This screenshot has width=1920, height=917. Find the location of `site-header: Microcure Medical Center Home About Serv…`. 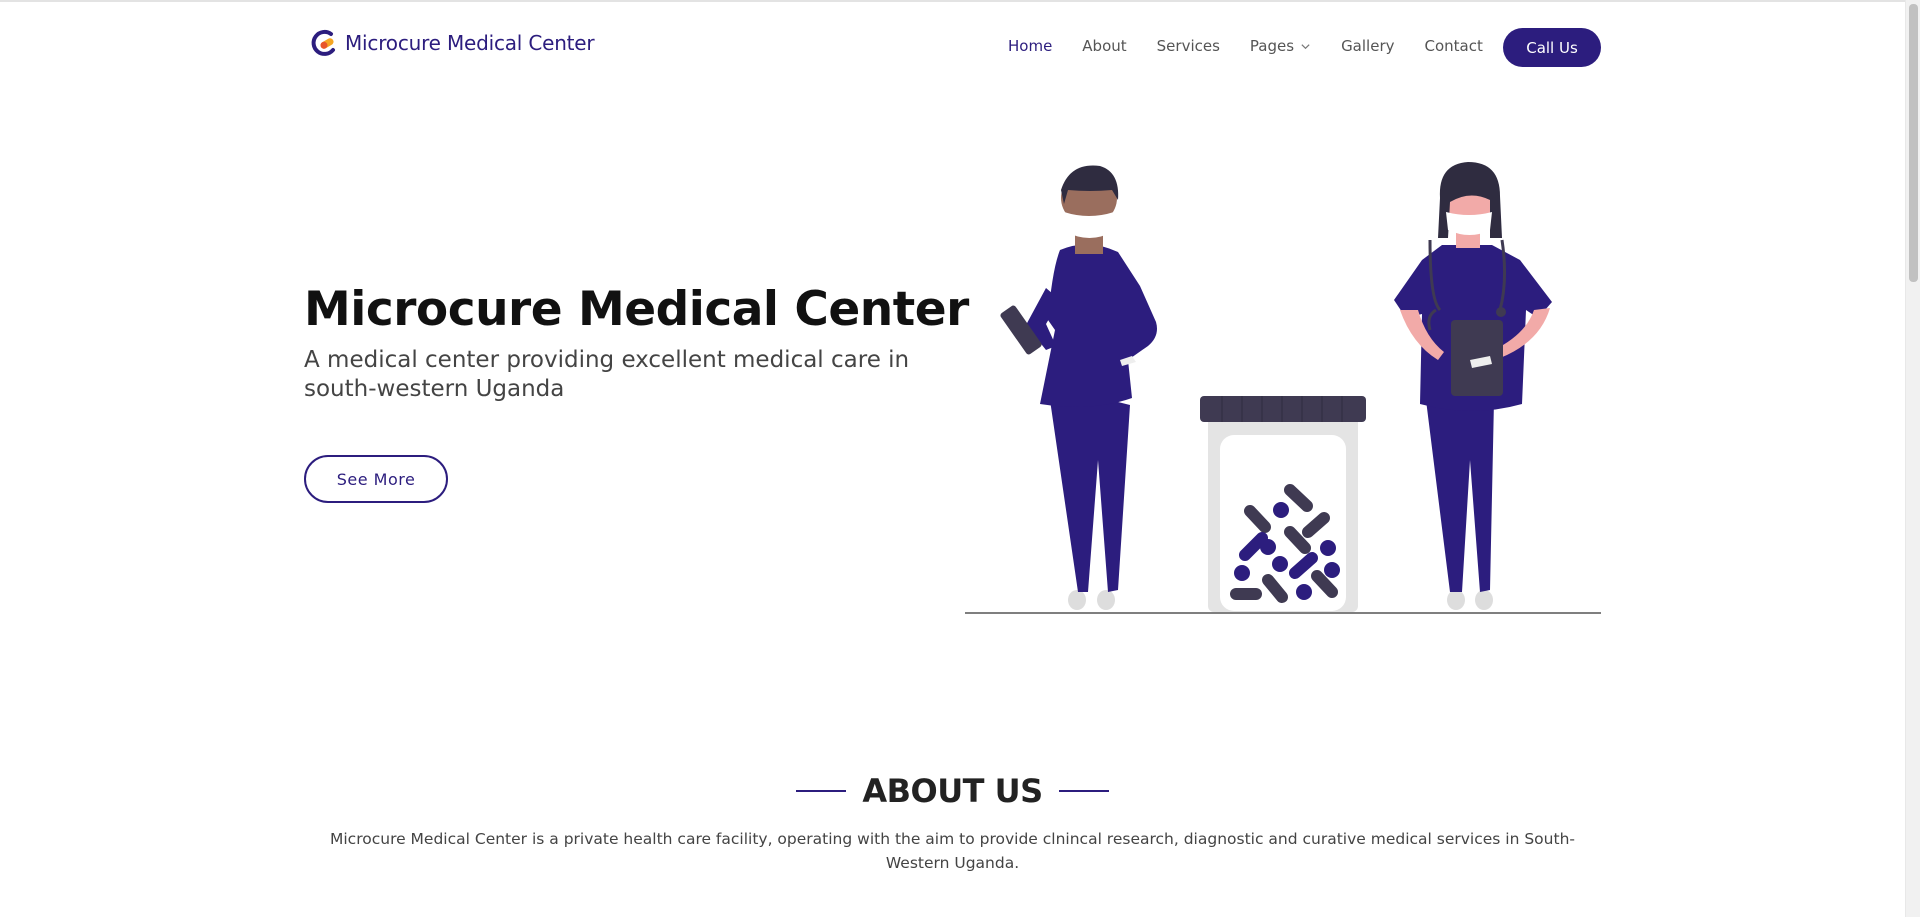

site-header: Microcure Medical Center Home About Serv… is located at coordinates (952, 44).